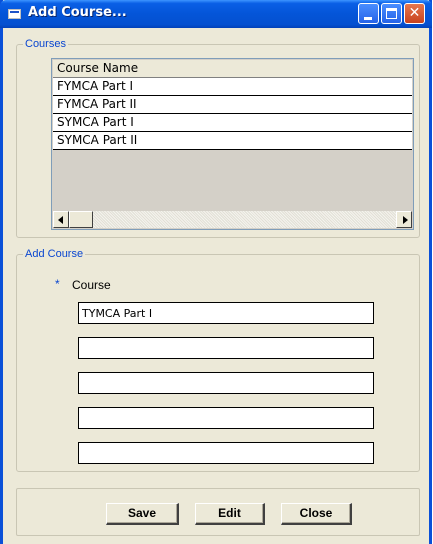 This screenshot has width=433, height=544. Describe the element at coordinates (368, 18) in the screenshot. I see `minimize-icon` at that location.